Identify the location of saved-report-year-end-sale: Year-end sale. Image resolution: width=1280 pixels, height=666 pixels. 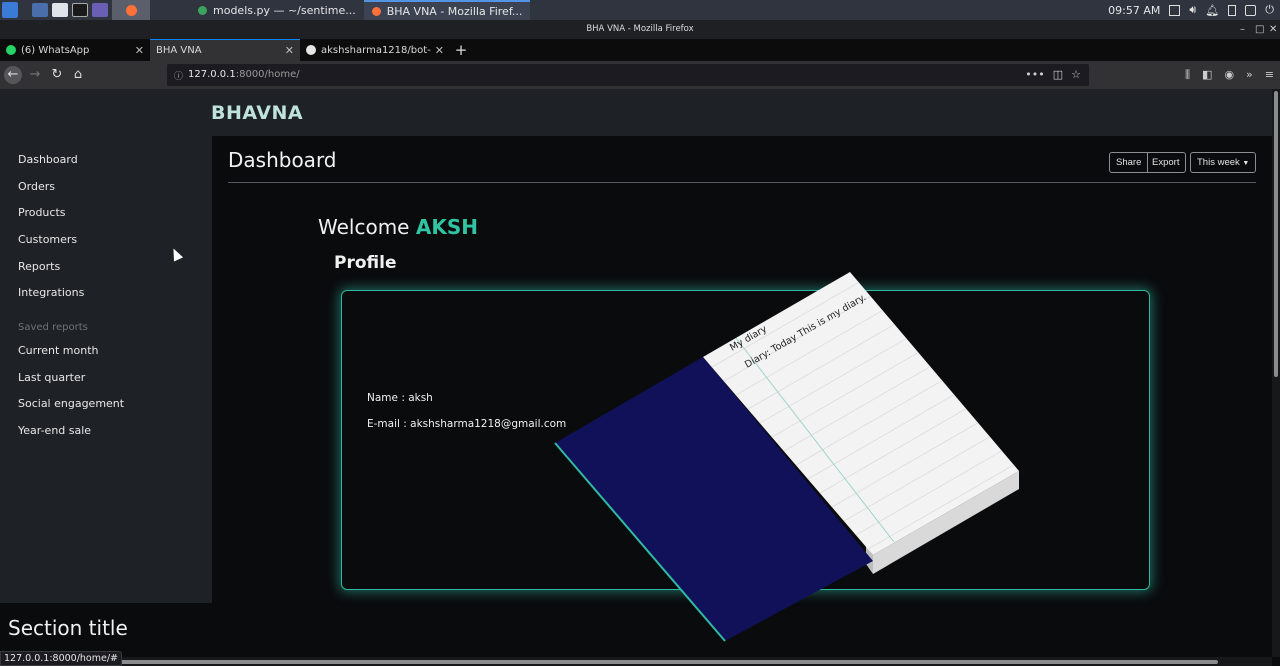
(54, 430).